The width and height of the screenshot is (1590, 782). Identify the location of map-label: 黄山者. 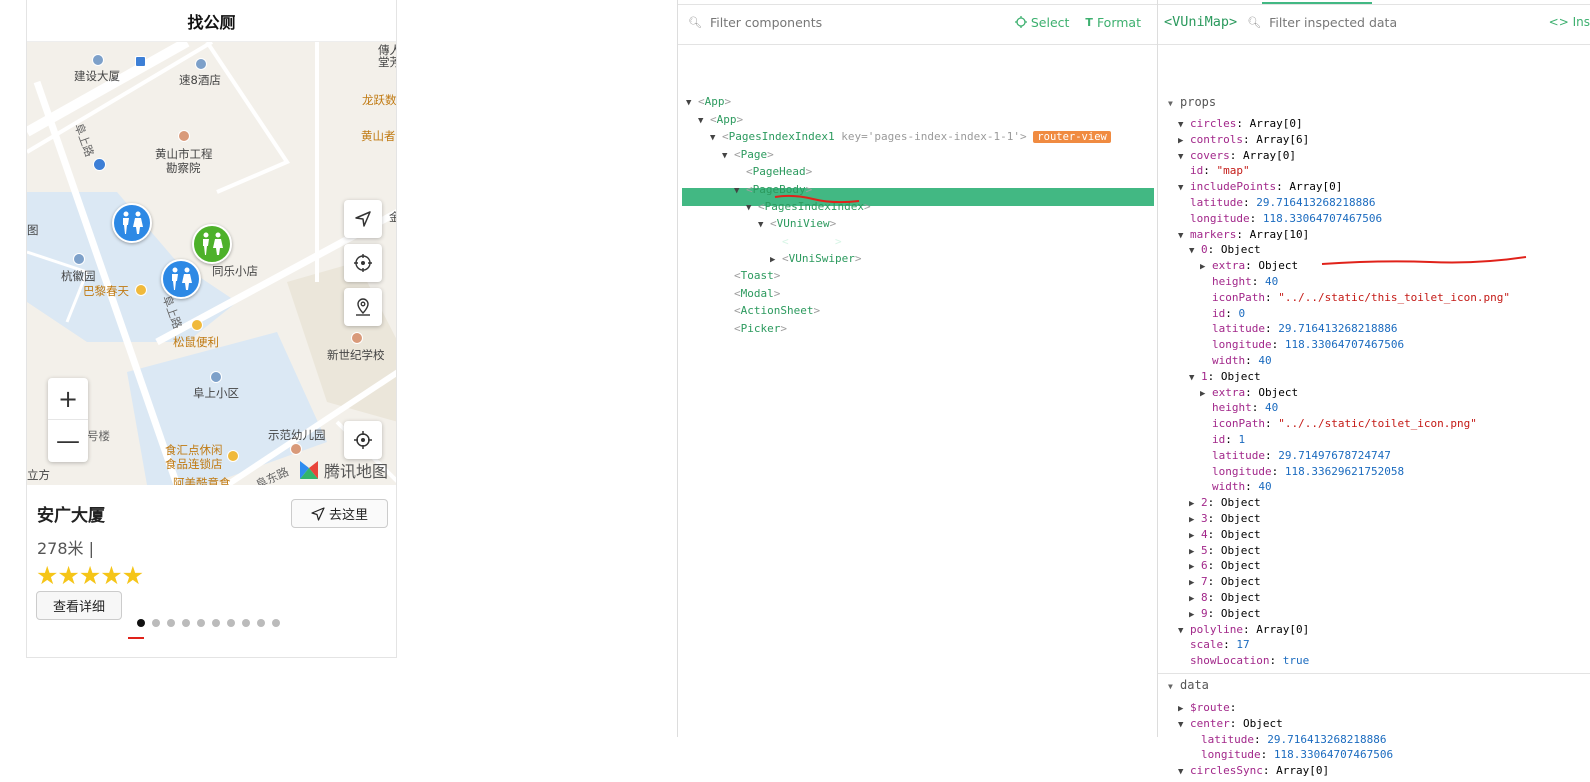
(378, 136).